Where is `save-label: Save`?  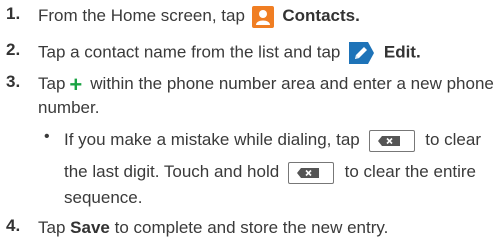 save-label: Save is located at coordinates (90, 227).